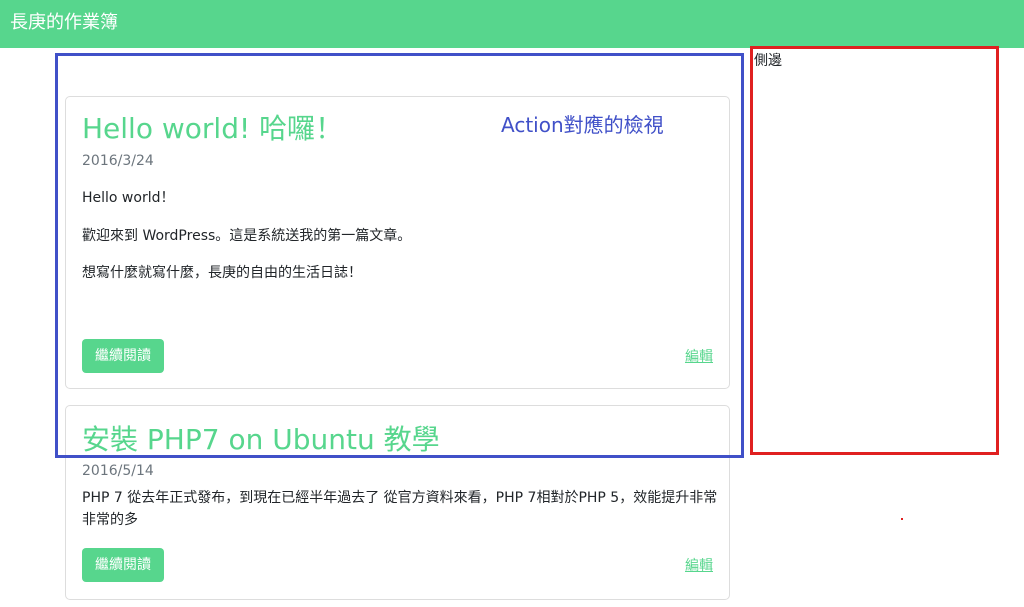  Describe the element at coordinates (699, 566) in the screenshot. I see `edit-link: 編輯` at that location.